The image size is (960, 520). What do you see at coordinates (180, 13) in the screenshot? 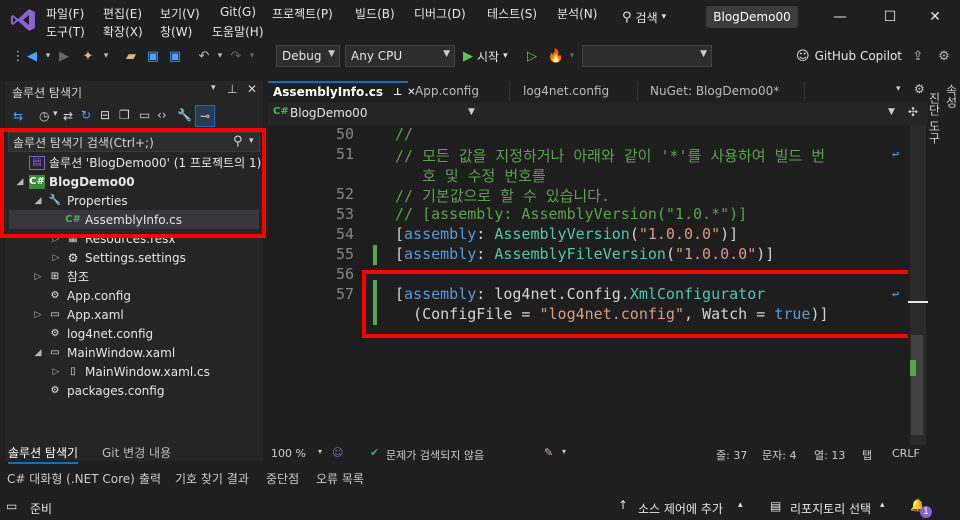
I see `menu-view: 보기(V)` at bounding box center [180, 13].